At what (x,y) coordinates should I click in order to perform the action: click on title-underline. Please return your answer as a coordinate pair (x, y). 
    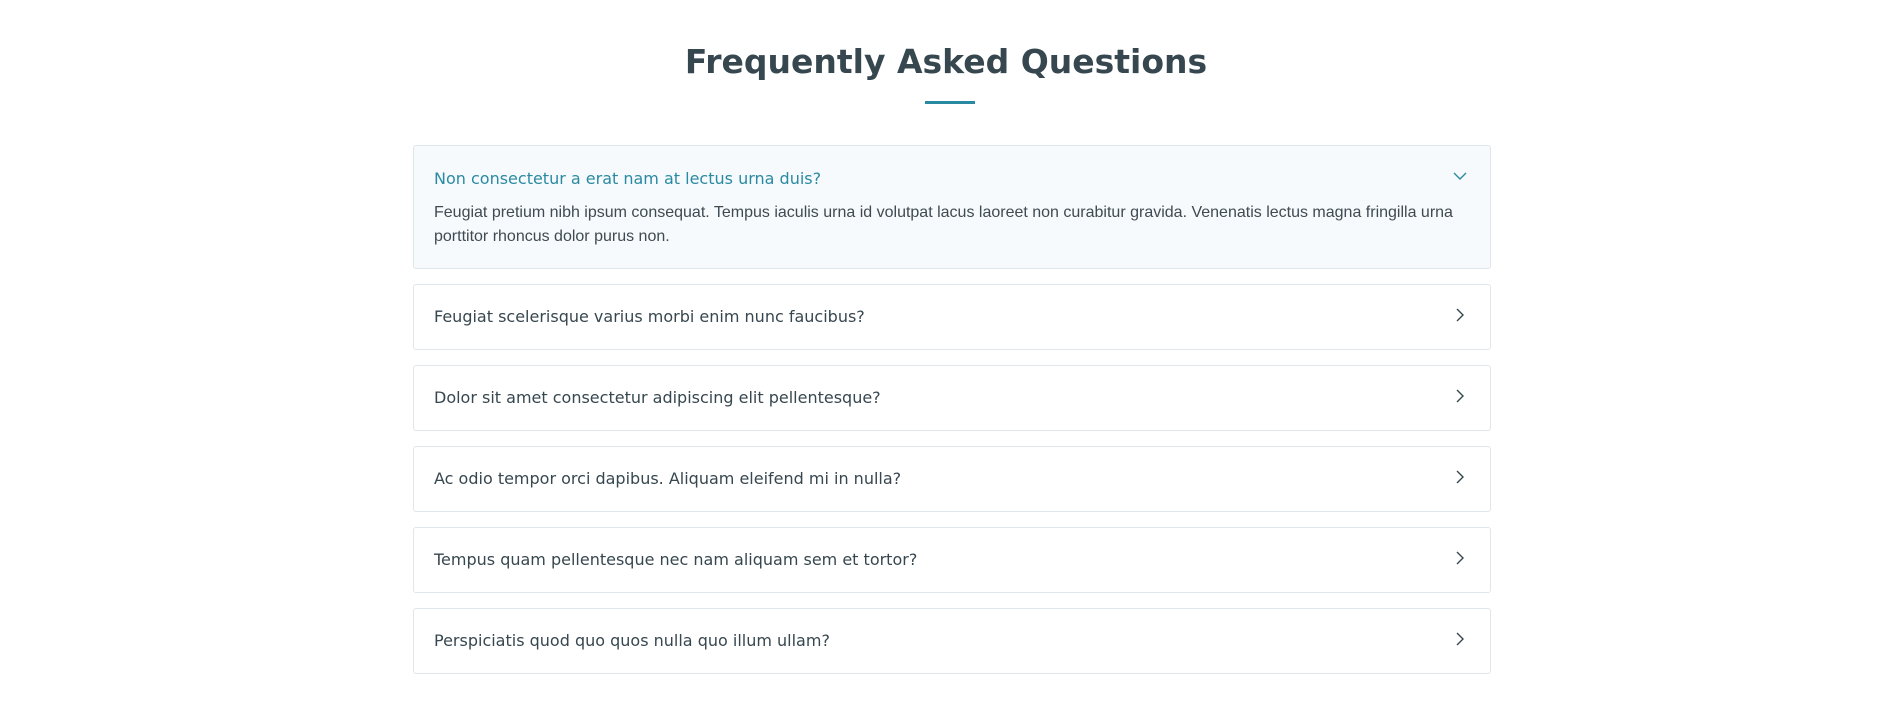
    Looking at the image, I should click on (950, 102).